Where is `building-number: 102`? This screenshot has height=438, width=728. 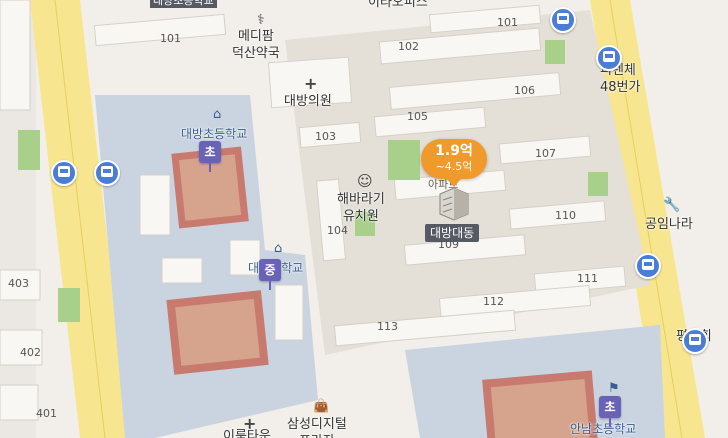 building-number: 102 is located at coordinates (408, 46).